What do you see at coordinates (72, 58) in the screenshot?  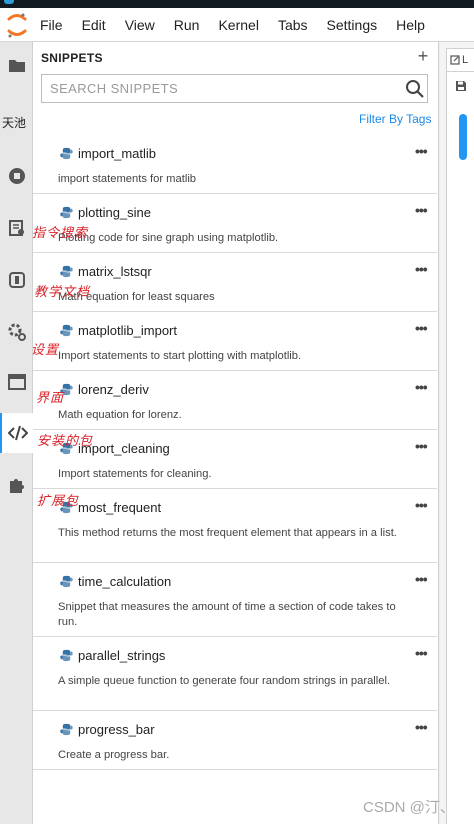 I see `panel-title: SNIPPETS` at bounding box center [72, 58].